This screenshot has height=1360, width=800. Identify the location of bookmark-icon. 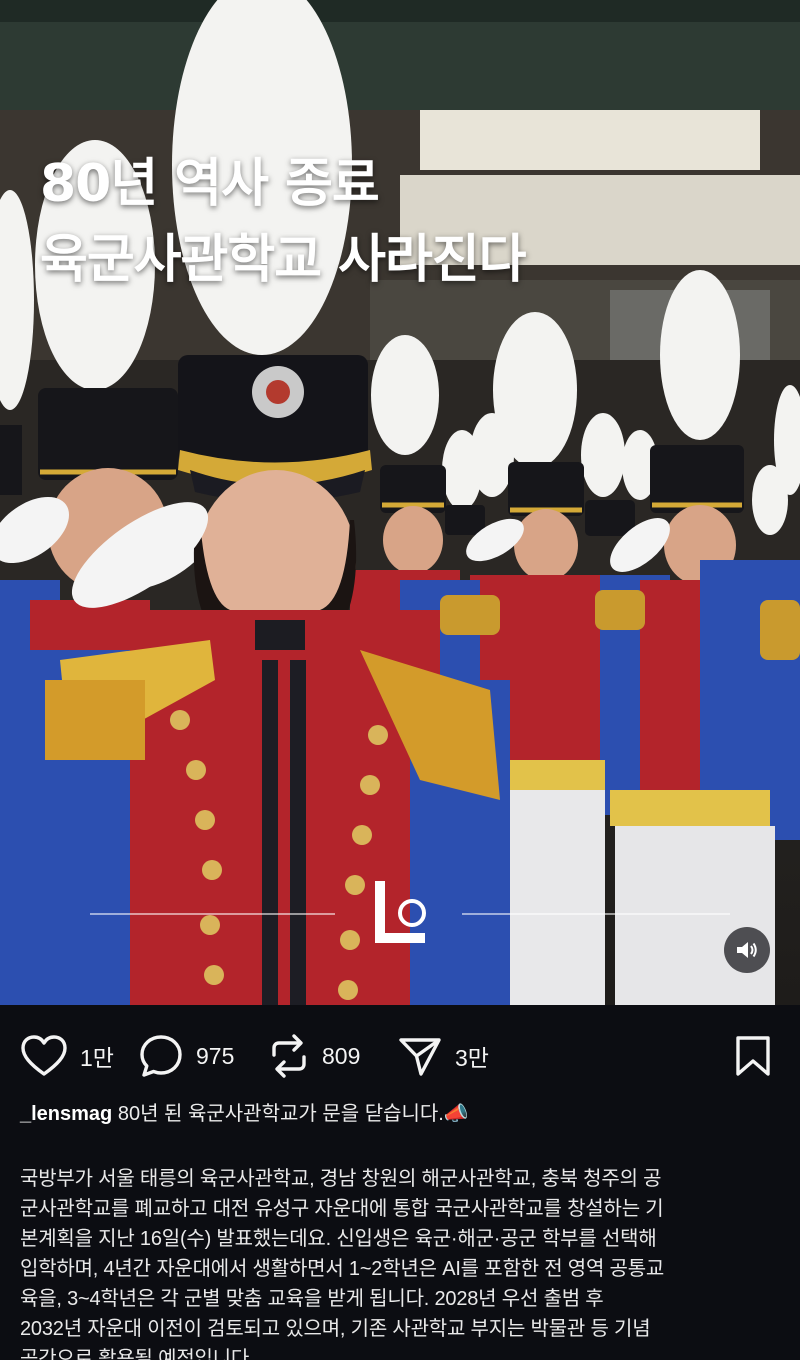
(753, 1056).